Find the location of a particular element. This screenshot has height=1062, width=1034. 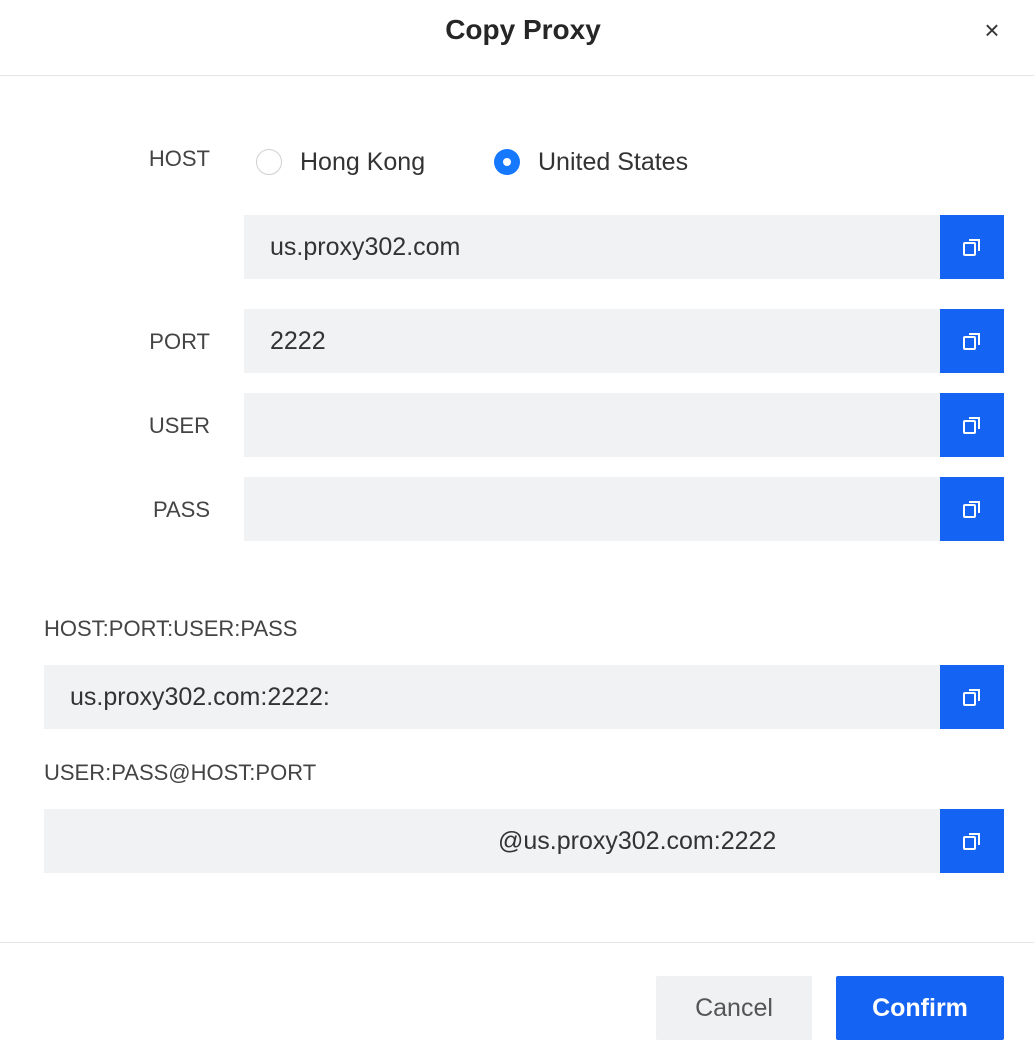

format1-field: us.proxy302.com:2222: is located at coordinates (524, 697).